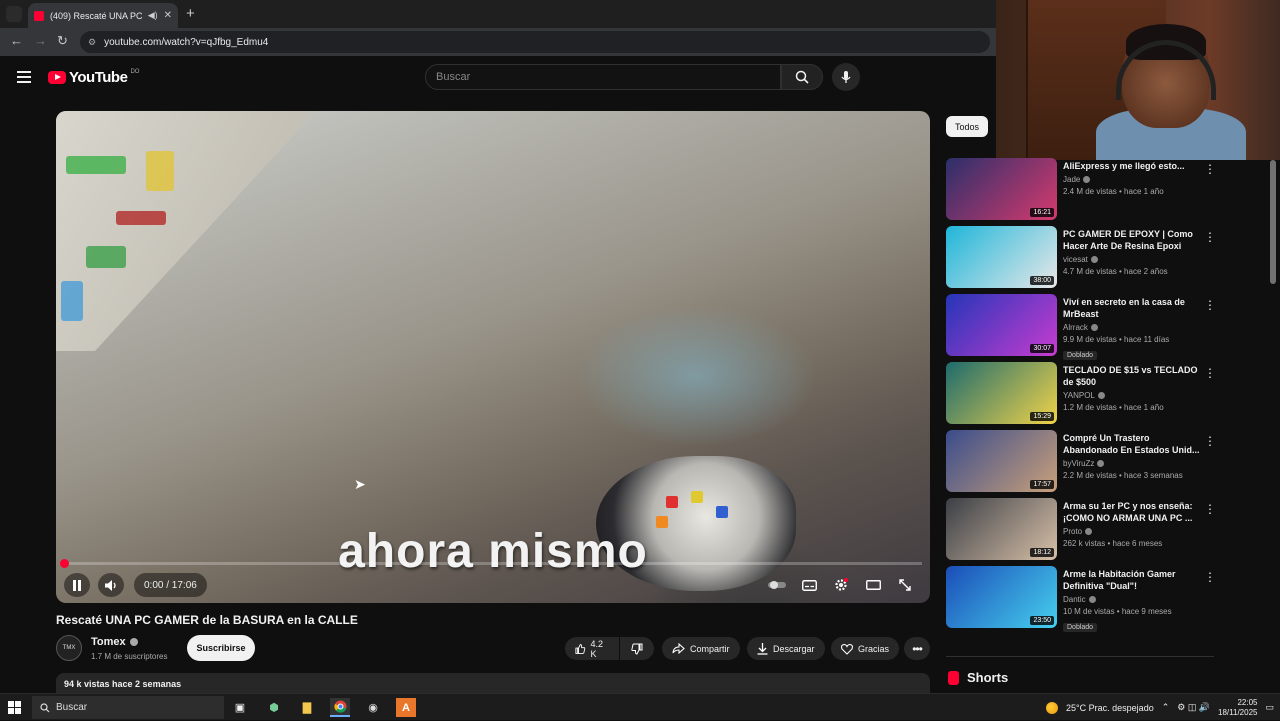 Image resolution: width=1280 pixels, height=721 pixels. Describe the element at coordinates (873, 585) in the screenshot. I see `theater-mode-button` at that location.